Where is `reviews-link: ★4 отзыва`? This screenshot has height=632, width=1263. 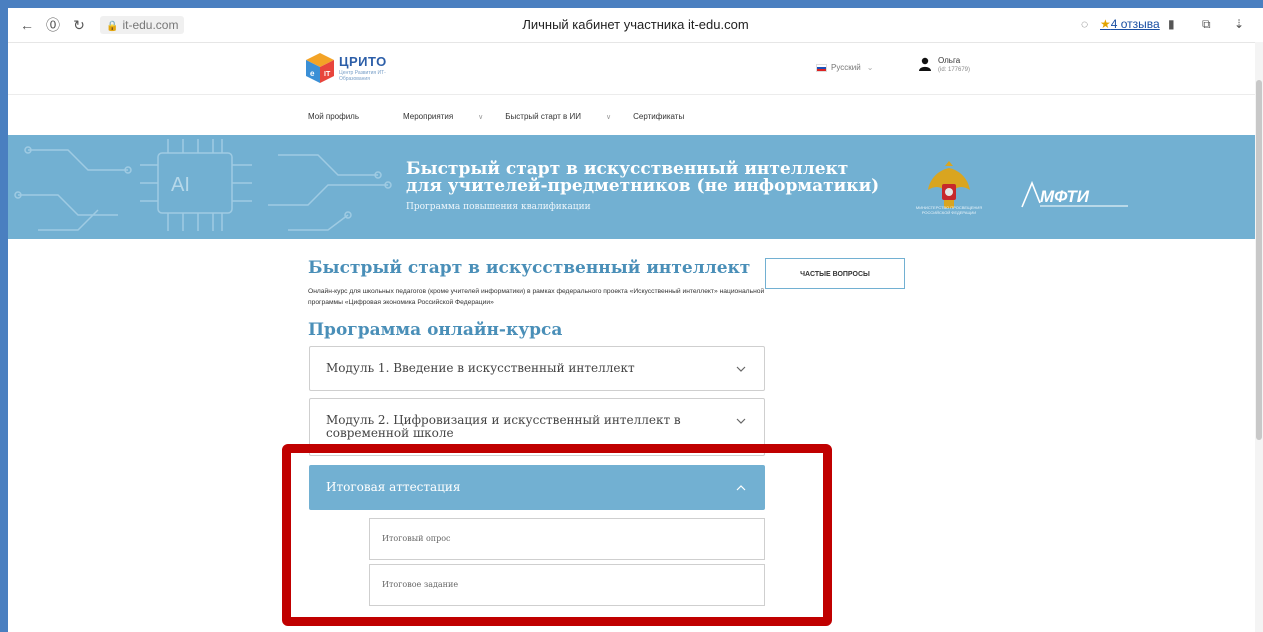 reviews-link: ★4 отзыва is located at coordinates (1130, 24).